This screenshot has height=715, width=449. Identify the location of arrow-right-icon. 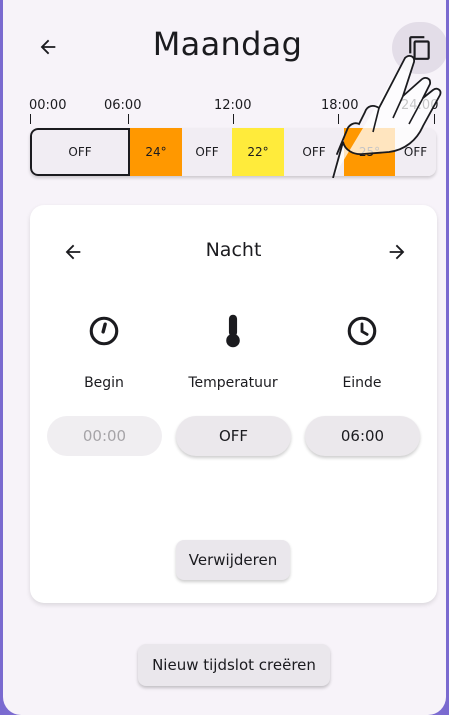
(397, 252).